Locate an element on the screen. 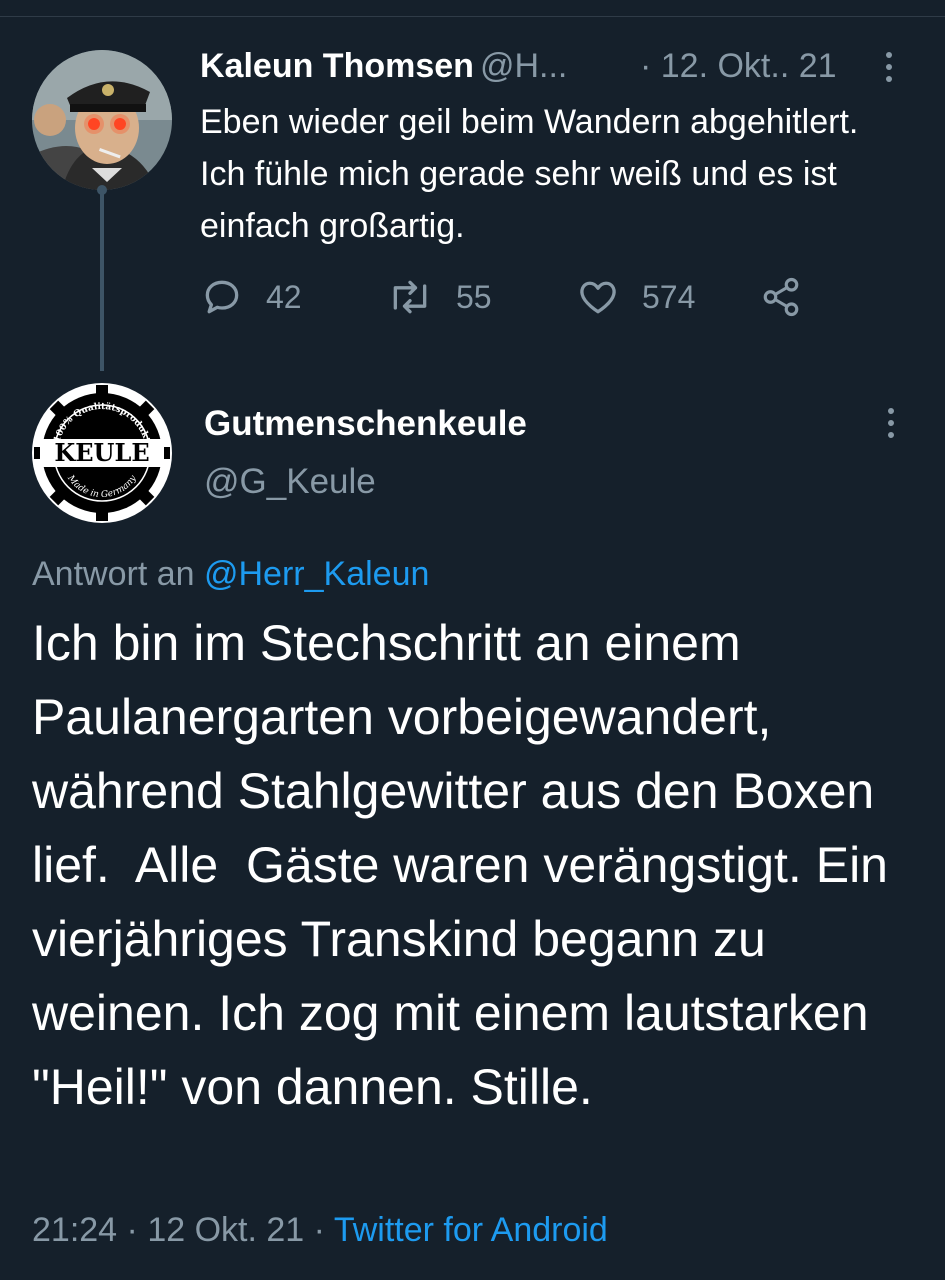 This screenshot has width=945, height=1280. heart-icon is located at coordinates (598, 297).